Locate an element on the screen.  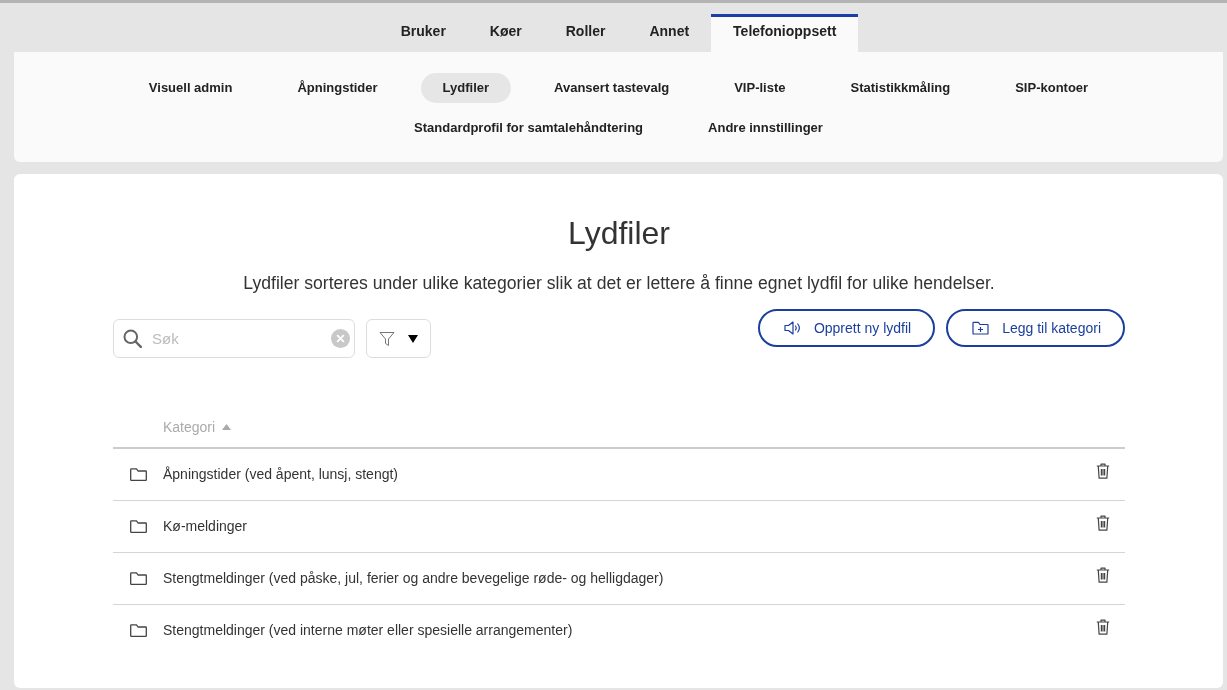
category-name: Stengtmeldinger (ved påske, jul, ferier og andre bevegelige røde- og helligdager) is located at coordinates (413, 578).